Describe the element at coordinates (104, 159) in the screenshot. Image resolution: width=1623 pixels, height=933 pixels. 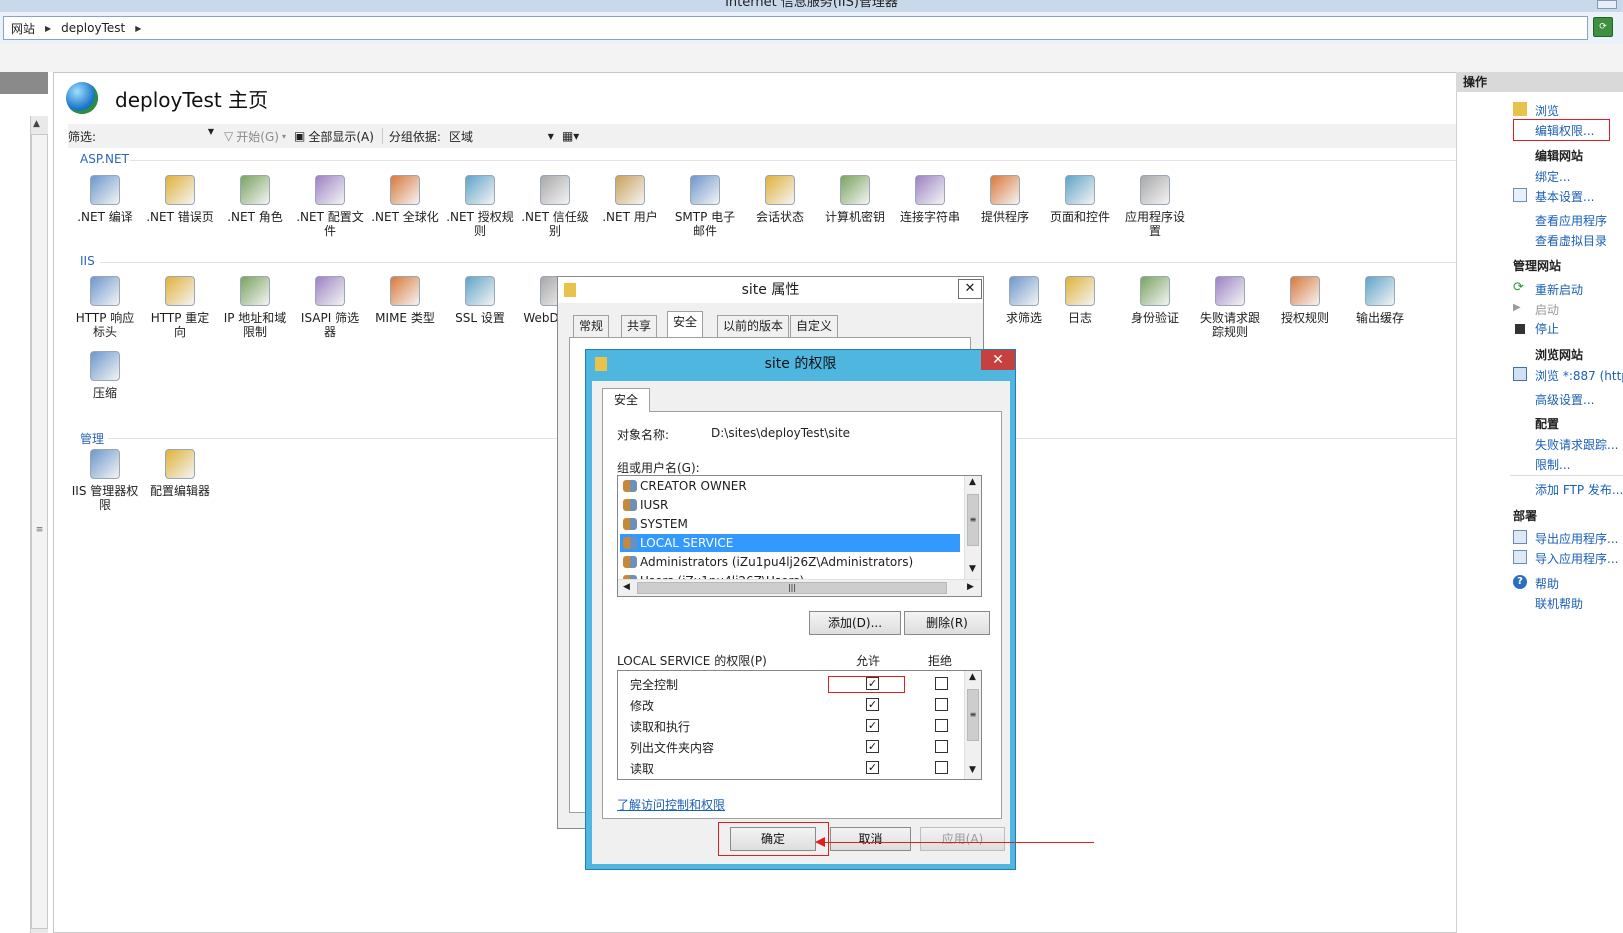
I see `section-aspnet: ASP.NET` at that location.